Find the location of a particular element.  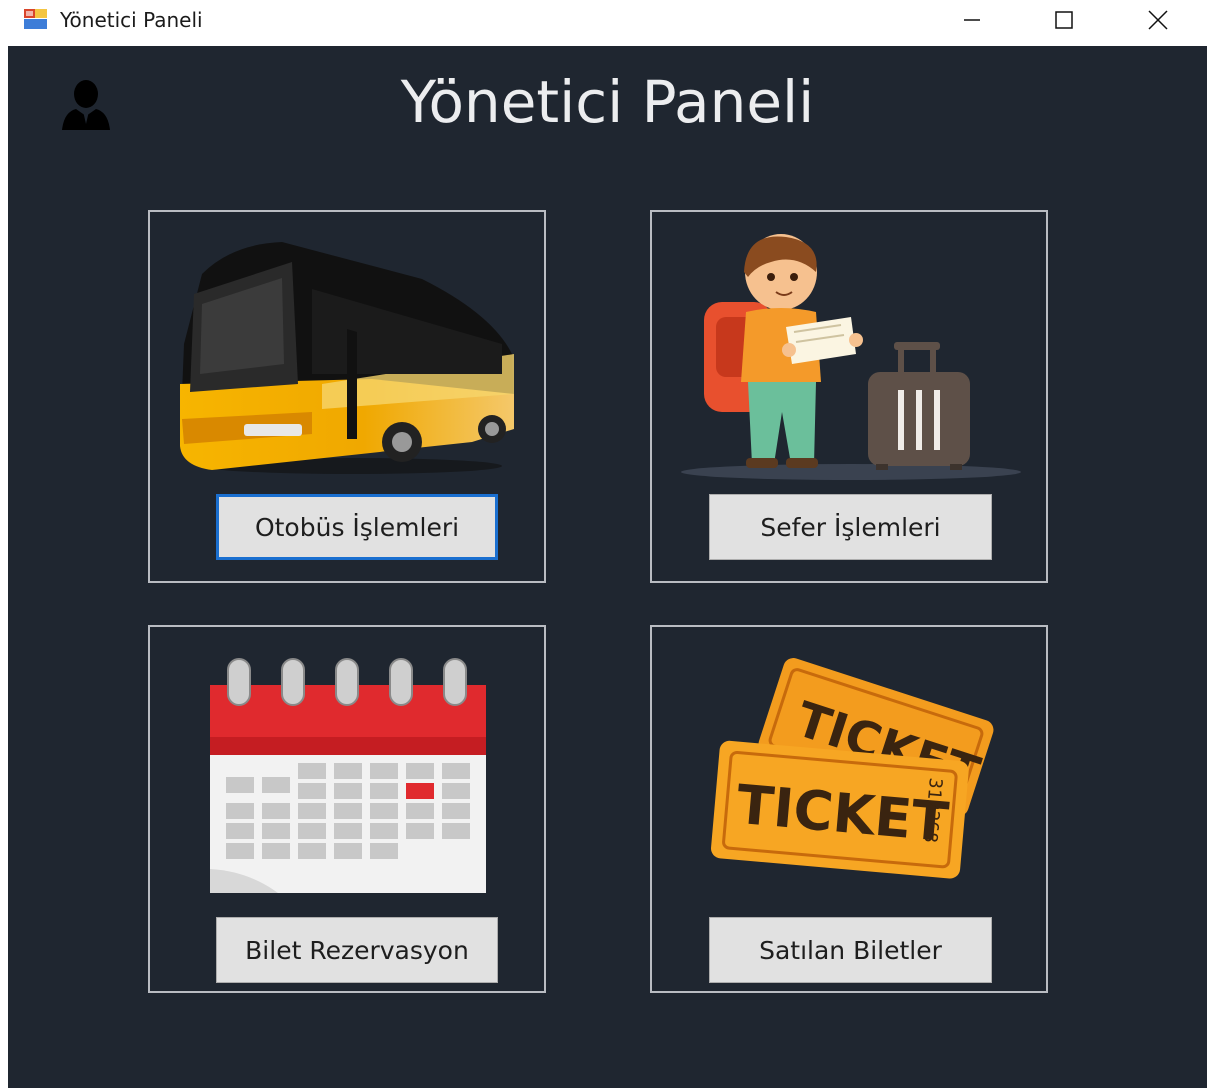

window-frame is located at coordinates (4, 565).